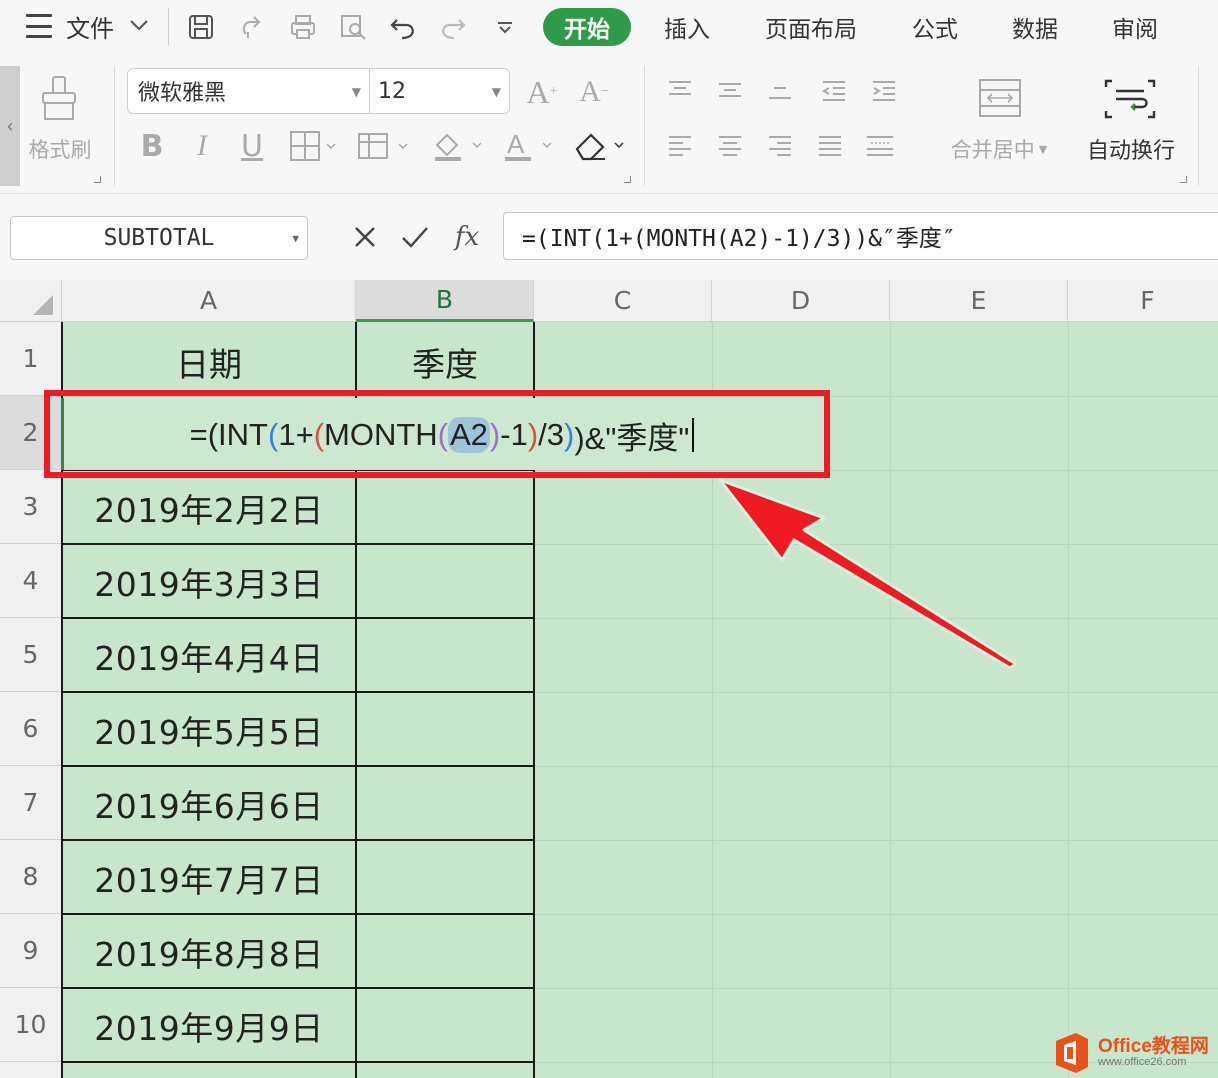 This screenshot has height=1078, width=1218. I want to click on export-icon, so click(253, 27).